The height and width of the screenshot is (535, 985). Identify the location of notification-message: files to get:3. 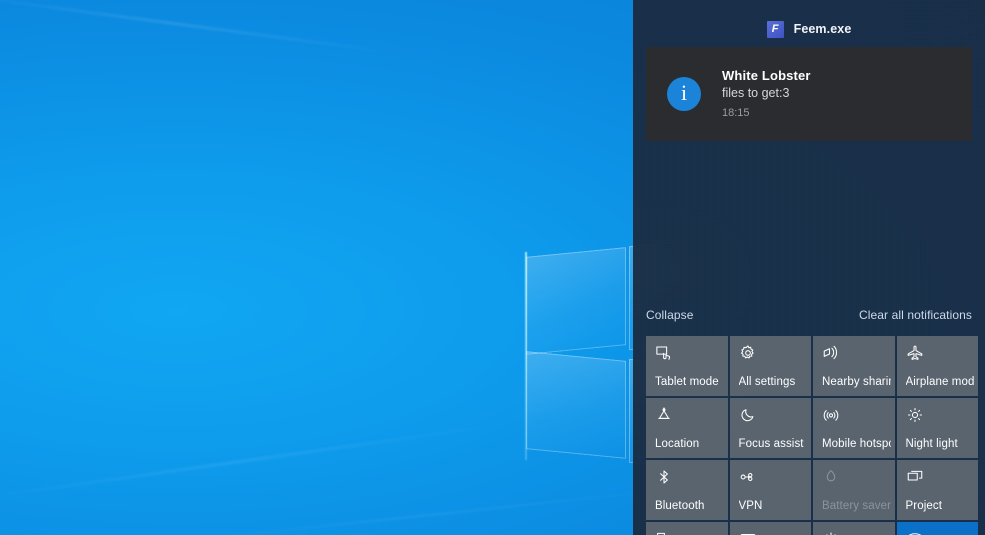
(756, 93).